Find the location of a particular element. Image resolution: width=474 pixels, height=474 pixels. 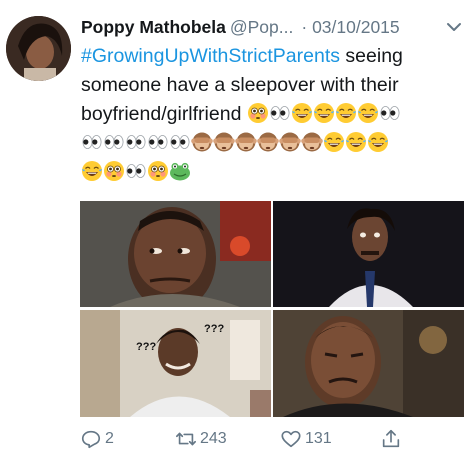

like-count: 131 is located at coordinates (318, 438).